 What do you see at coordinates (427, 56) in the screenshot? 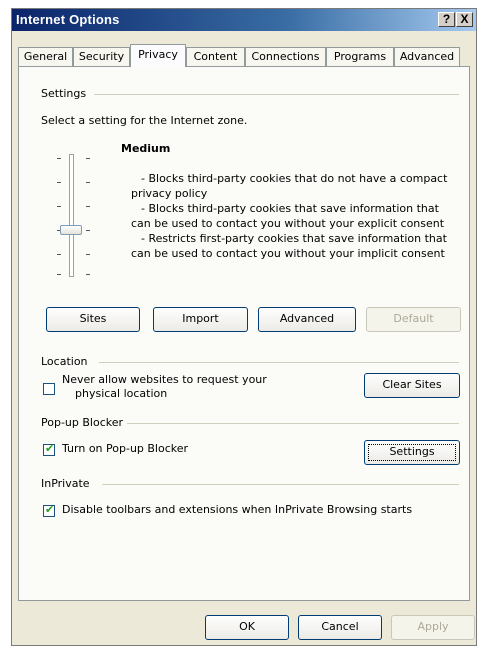
I see `tab-advanced: Advanced` at bounding box center [427, 56].